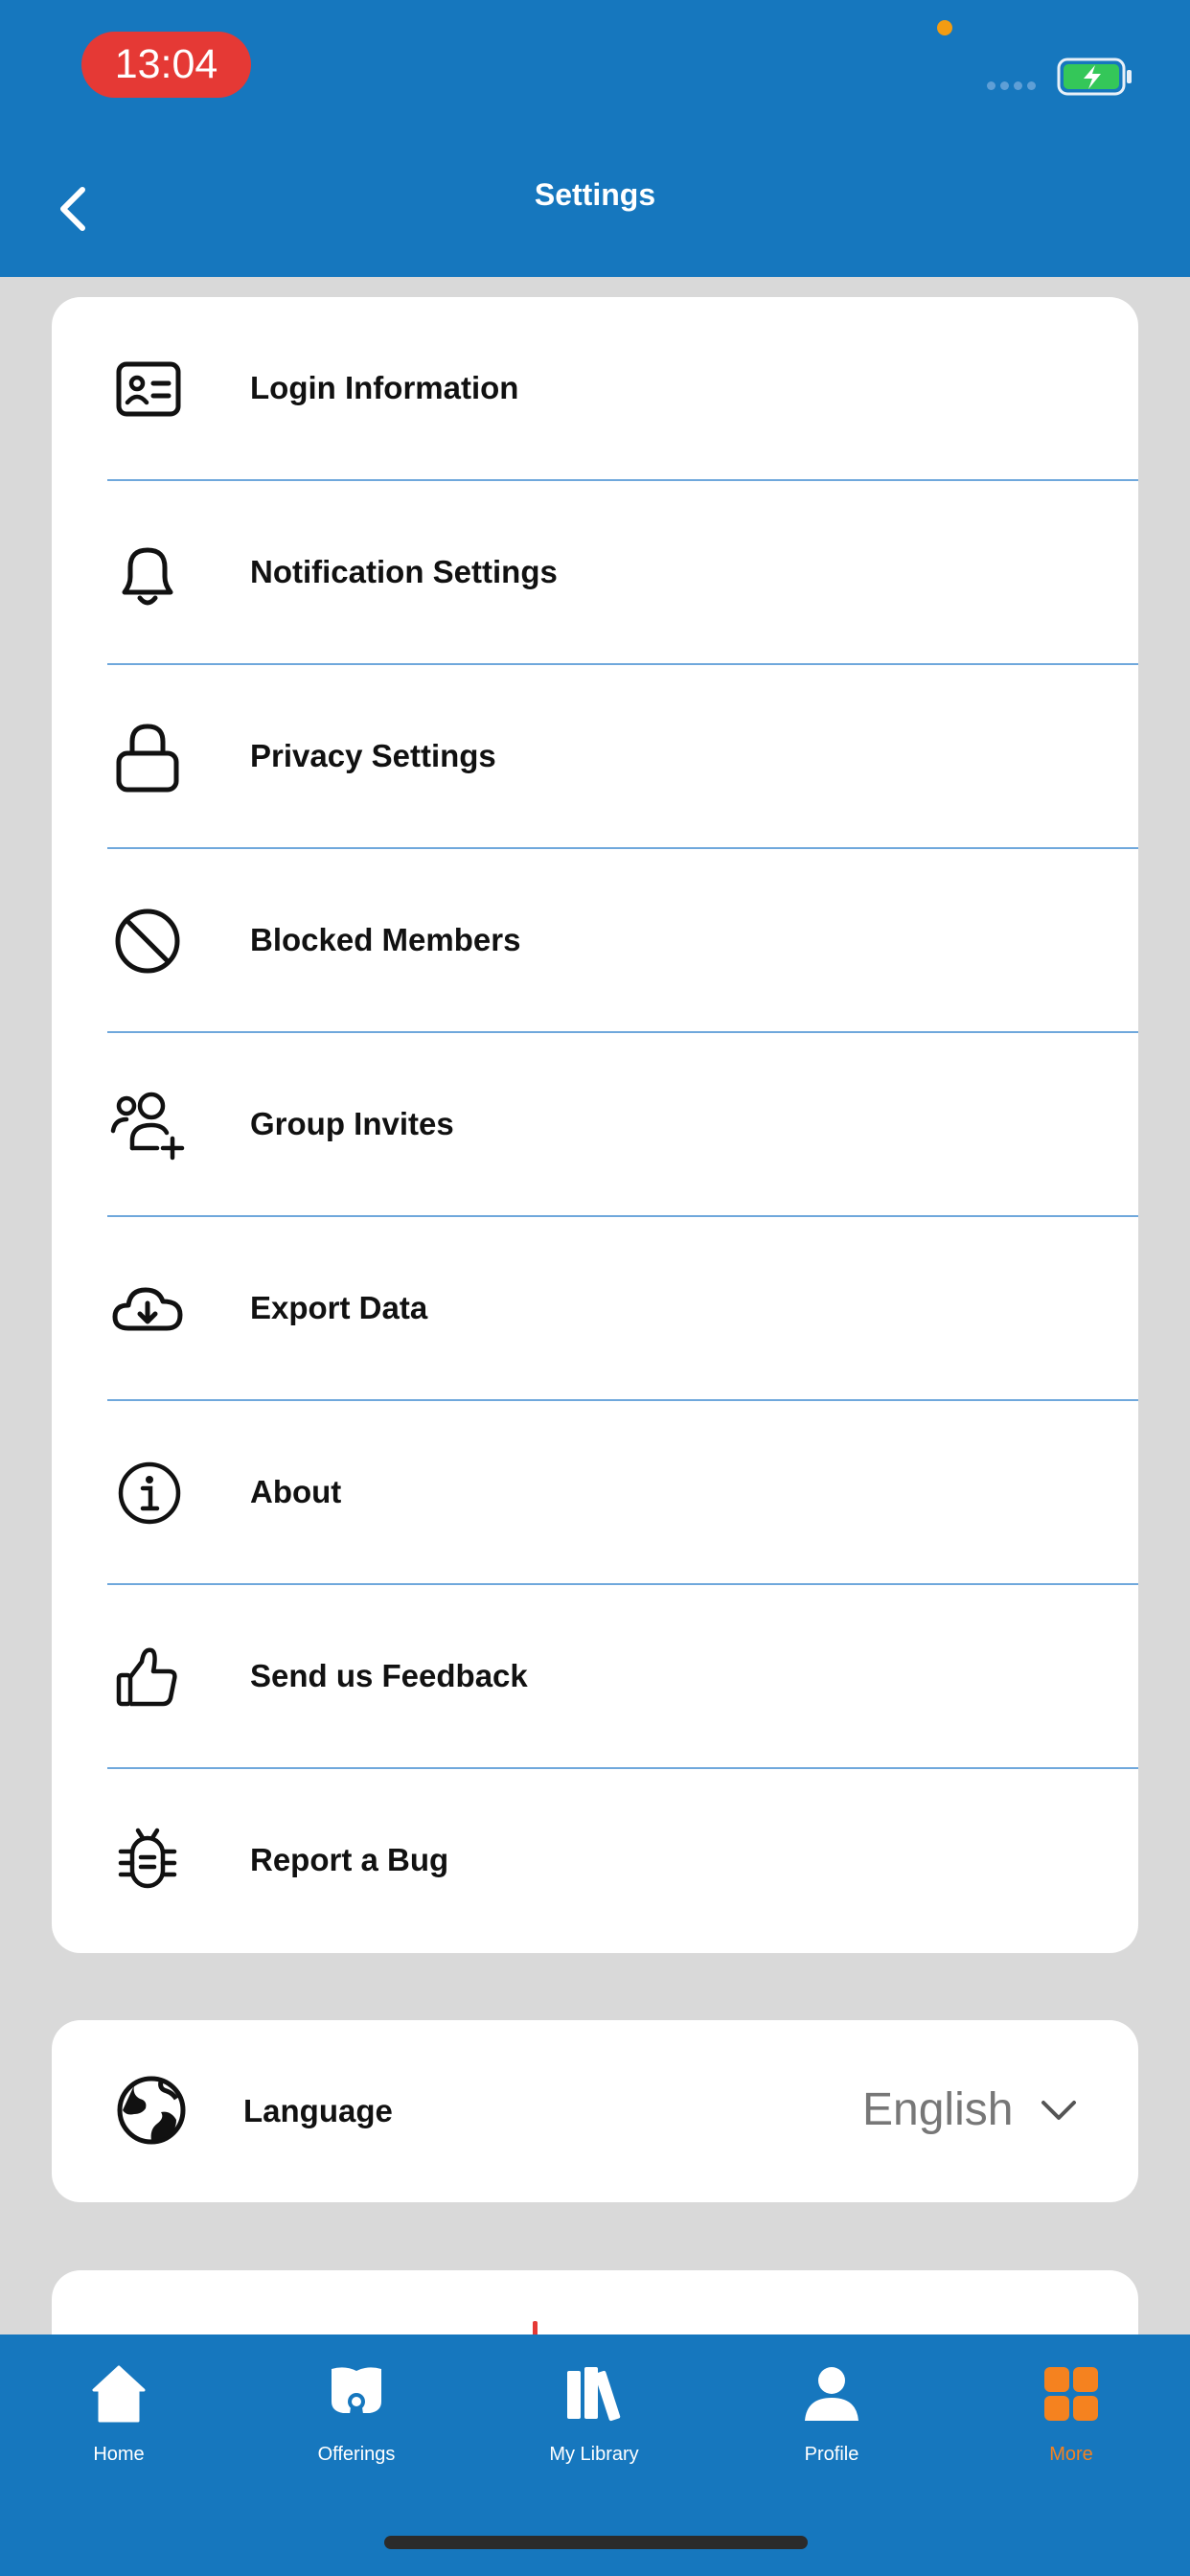 Image resolution: width=1190 pixels, height=2576 pixels. I want to click on mic-indicator-icon, so click(945, 27).